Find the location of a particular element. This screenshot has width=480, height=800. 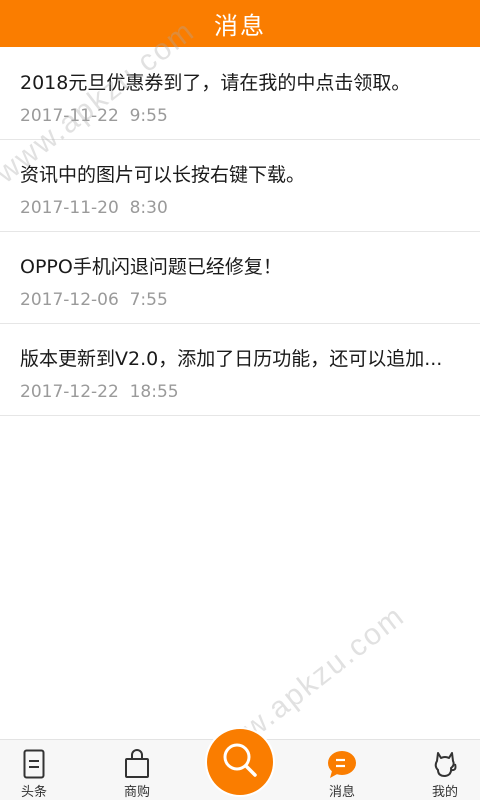

message-time: 9:55 is located at coordinates (148, 116).